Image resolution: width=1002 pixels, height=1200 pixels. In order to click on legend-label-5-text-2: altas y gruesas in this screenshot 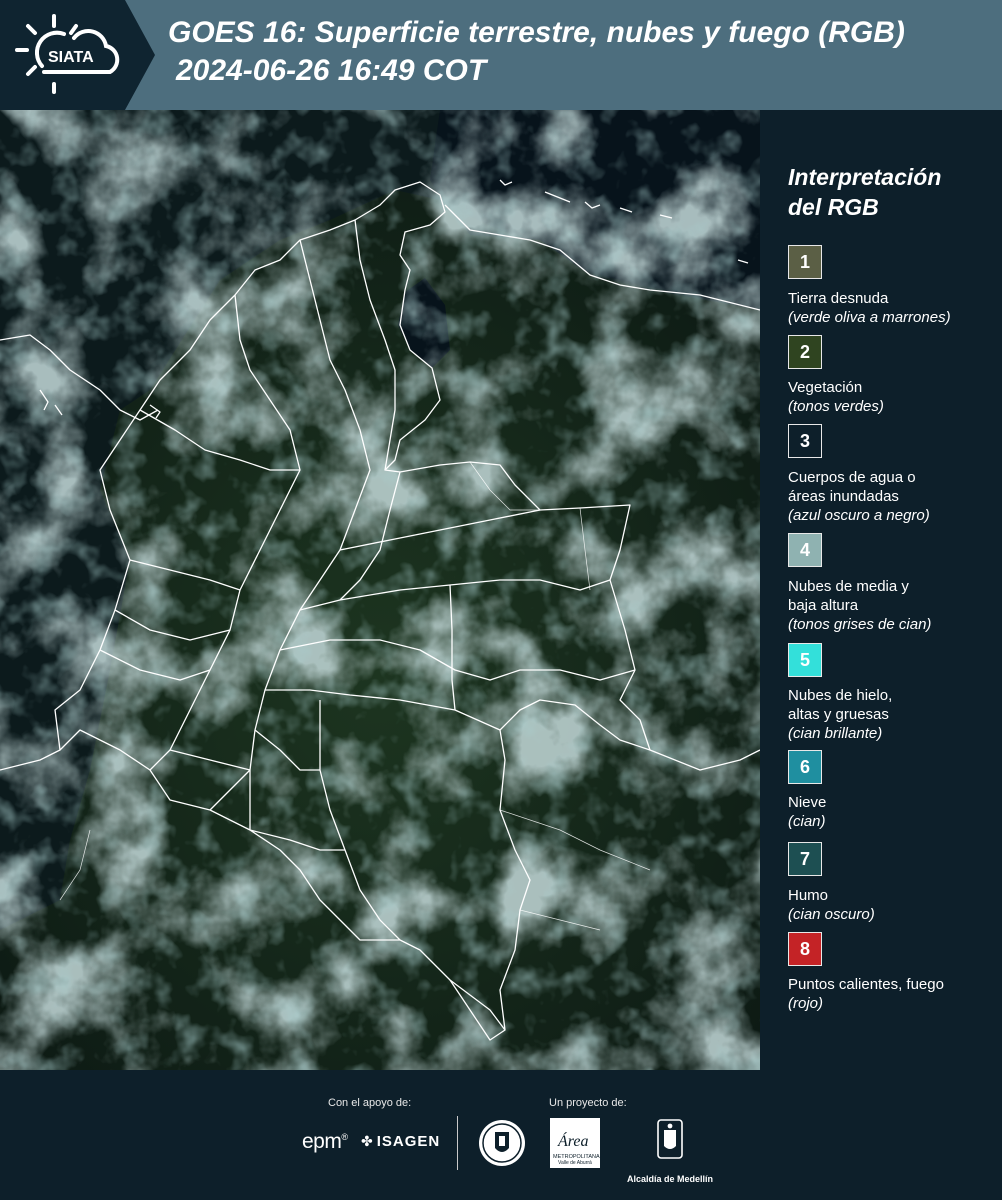, I will do `click(838, 714)`.